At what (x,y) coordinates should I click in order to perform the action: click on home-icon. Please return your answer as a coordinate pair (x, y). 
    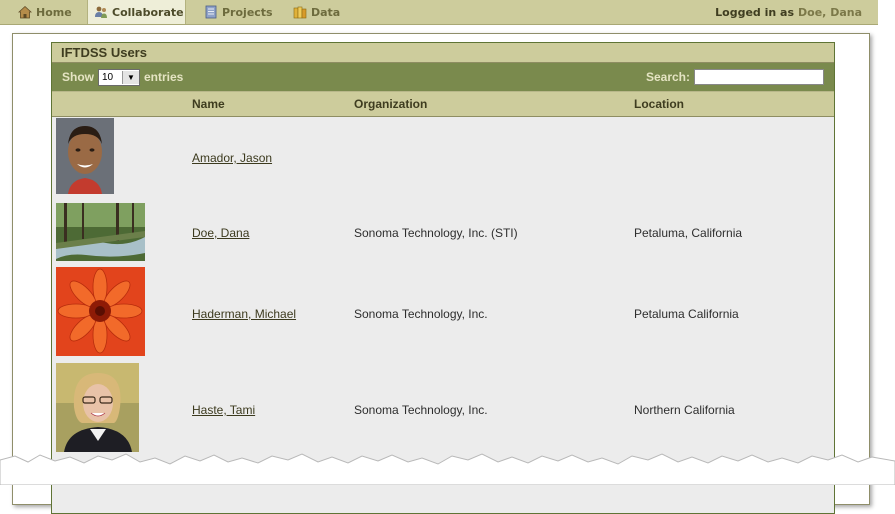
    Looking at the image, I should click on (25, 12).